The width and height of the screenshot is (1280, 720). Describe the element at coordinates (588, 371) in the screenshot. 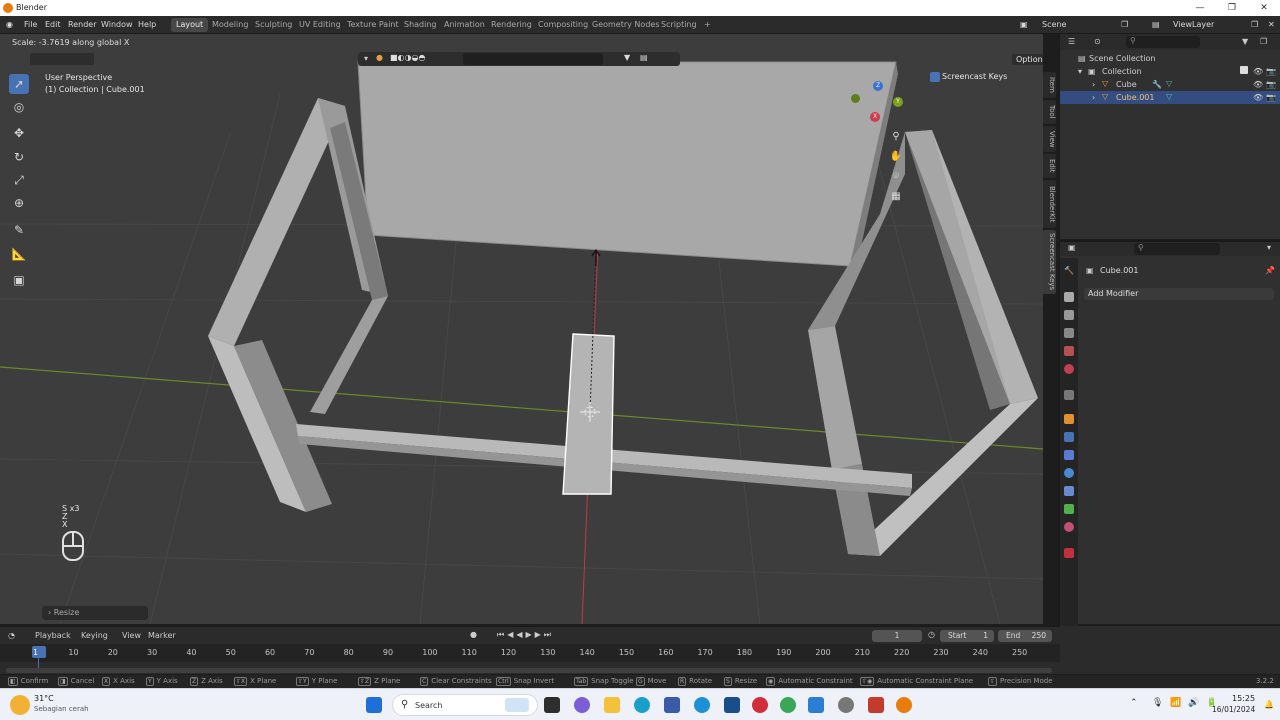

I see `selected-cube` at that location.